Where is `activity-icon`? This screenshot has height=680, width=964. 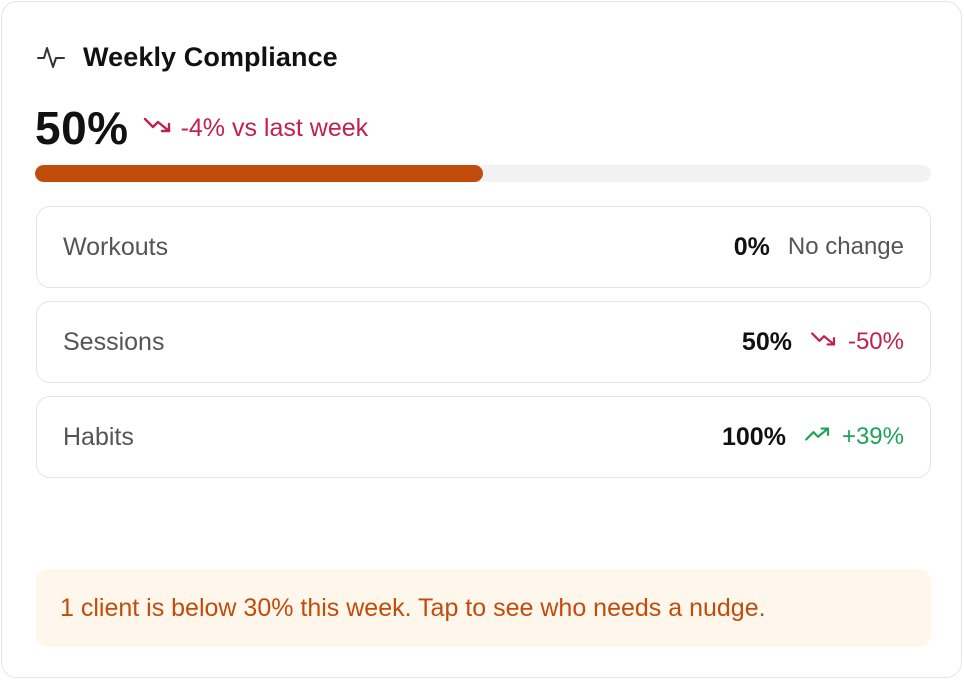 activity-icon is located at coordinates (51, 57).